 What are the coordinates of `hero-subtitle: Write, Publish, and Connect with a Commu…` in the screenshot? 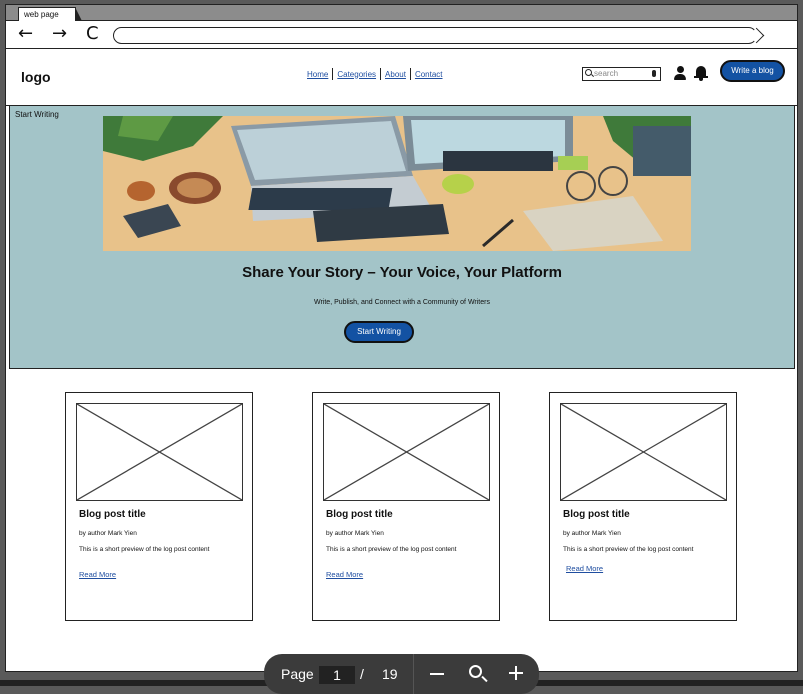 It's located at (402, 302).